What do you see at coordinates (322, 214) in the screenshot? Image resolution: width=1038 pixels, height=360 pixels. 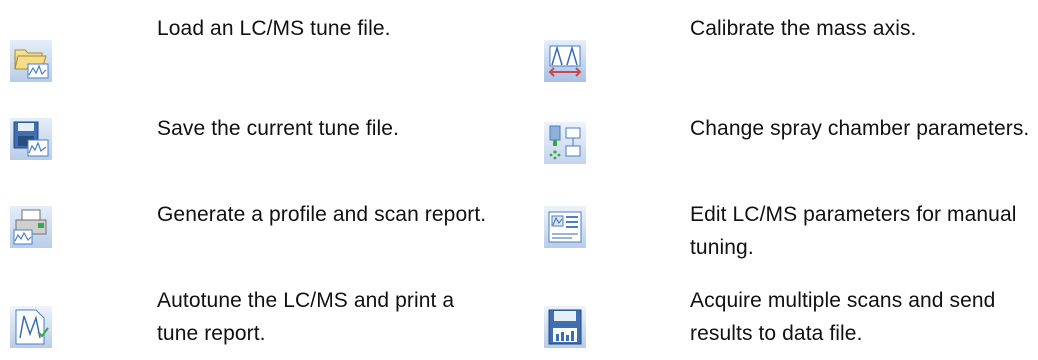 I see `generate-report-text: Generate a profile and scan report.` at bounding box center [322, 214].